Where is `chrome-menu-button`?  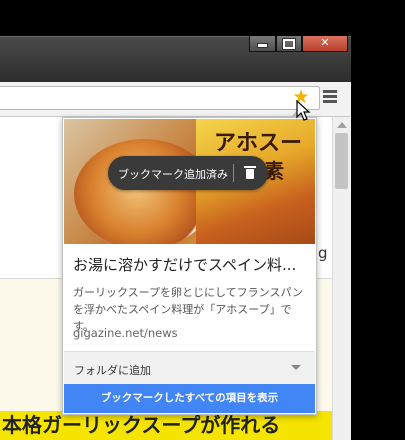
chrome-menu-button is located at coordinates (330, 97).